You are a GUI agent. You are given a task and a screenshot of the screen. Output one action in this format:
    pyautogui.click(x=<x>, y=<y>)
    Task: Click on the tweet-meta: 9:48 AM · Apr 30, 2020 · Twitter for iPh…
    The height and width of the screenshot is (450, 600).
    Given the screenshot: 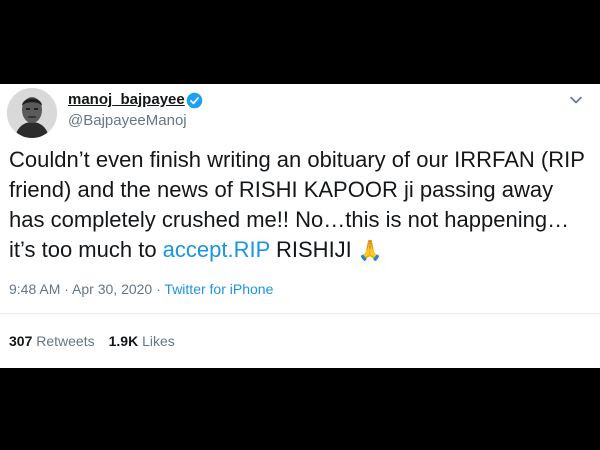 What is the action you would take?
    pyautogui.click(x=141, y=289)
    